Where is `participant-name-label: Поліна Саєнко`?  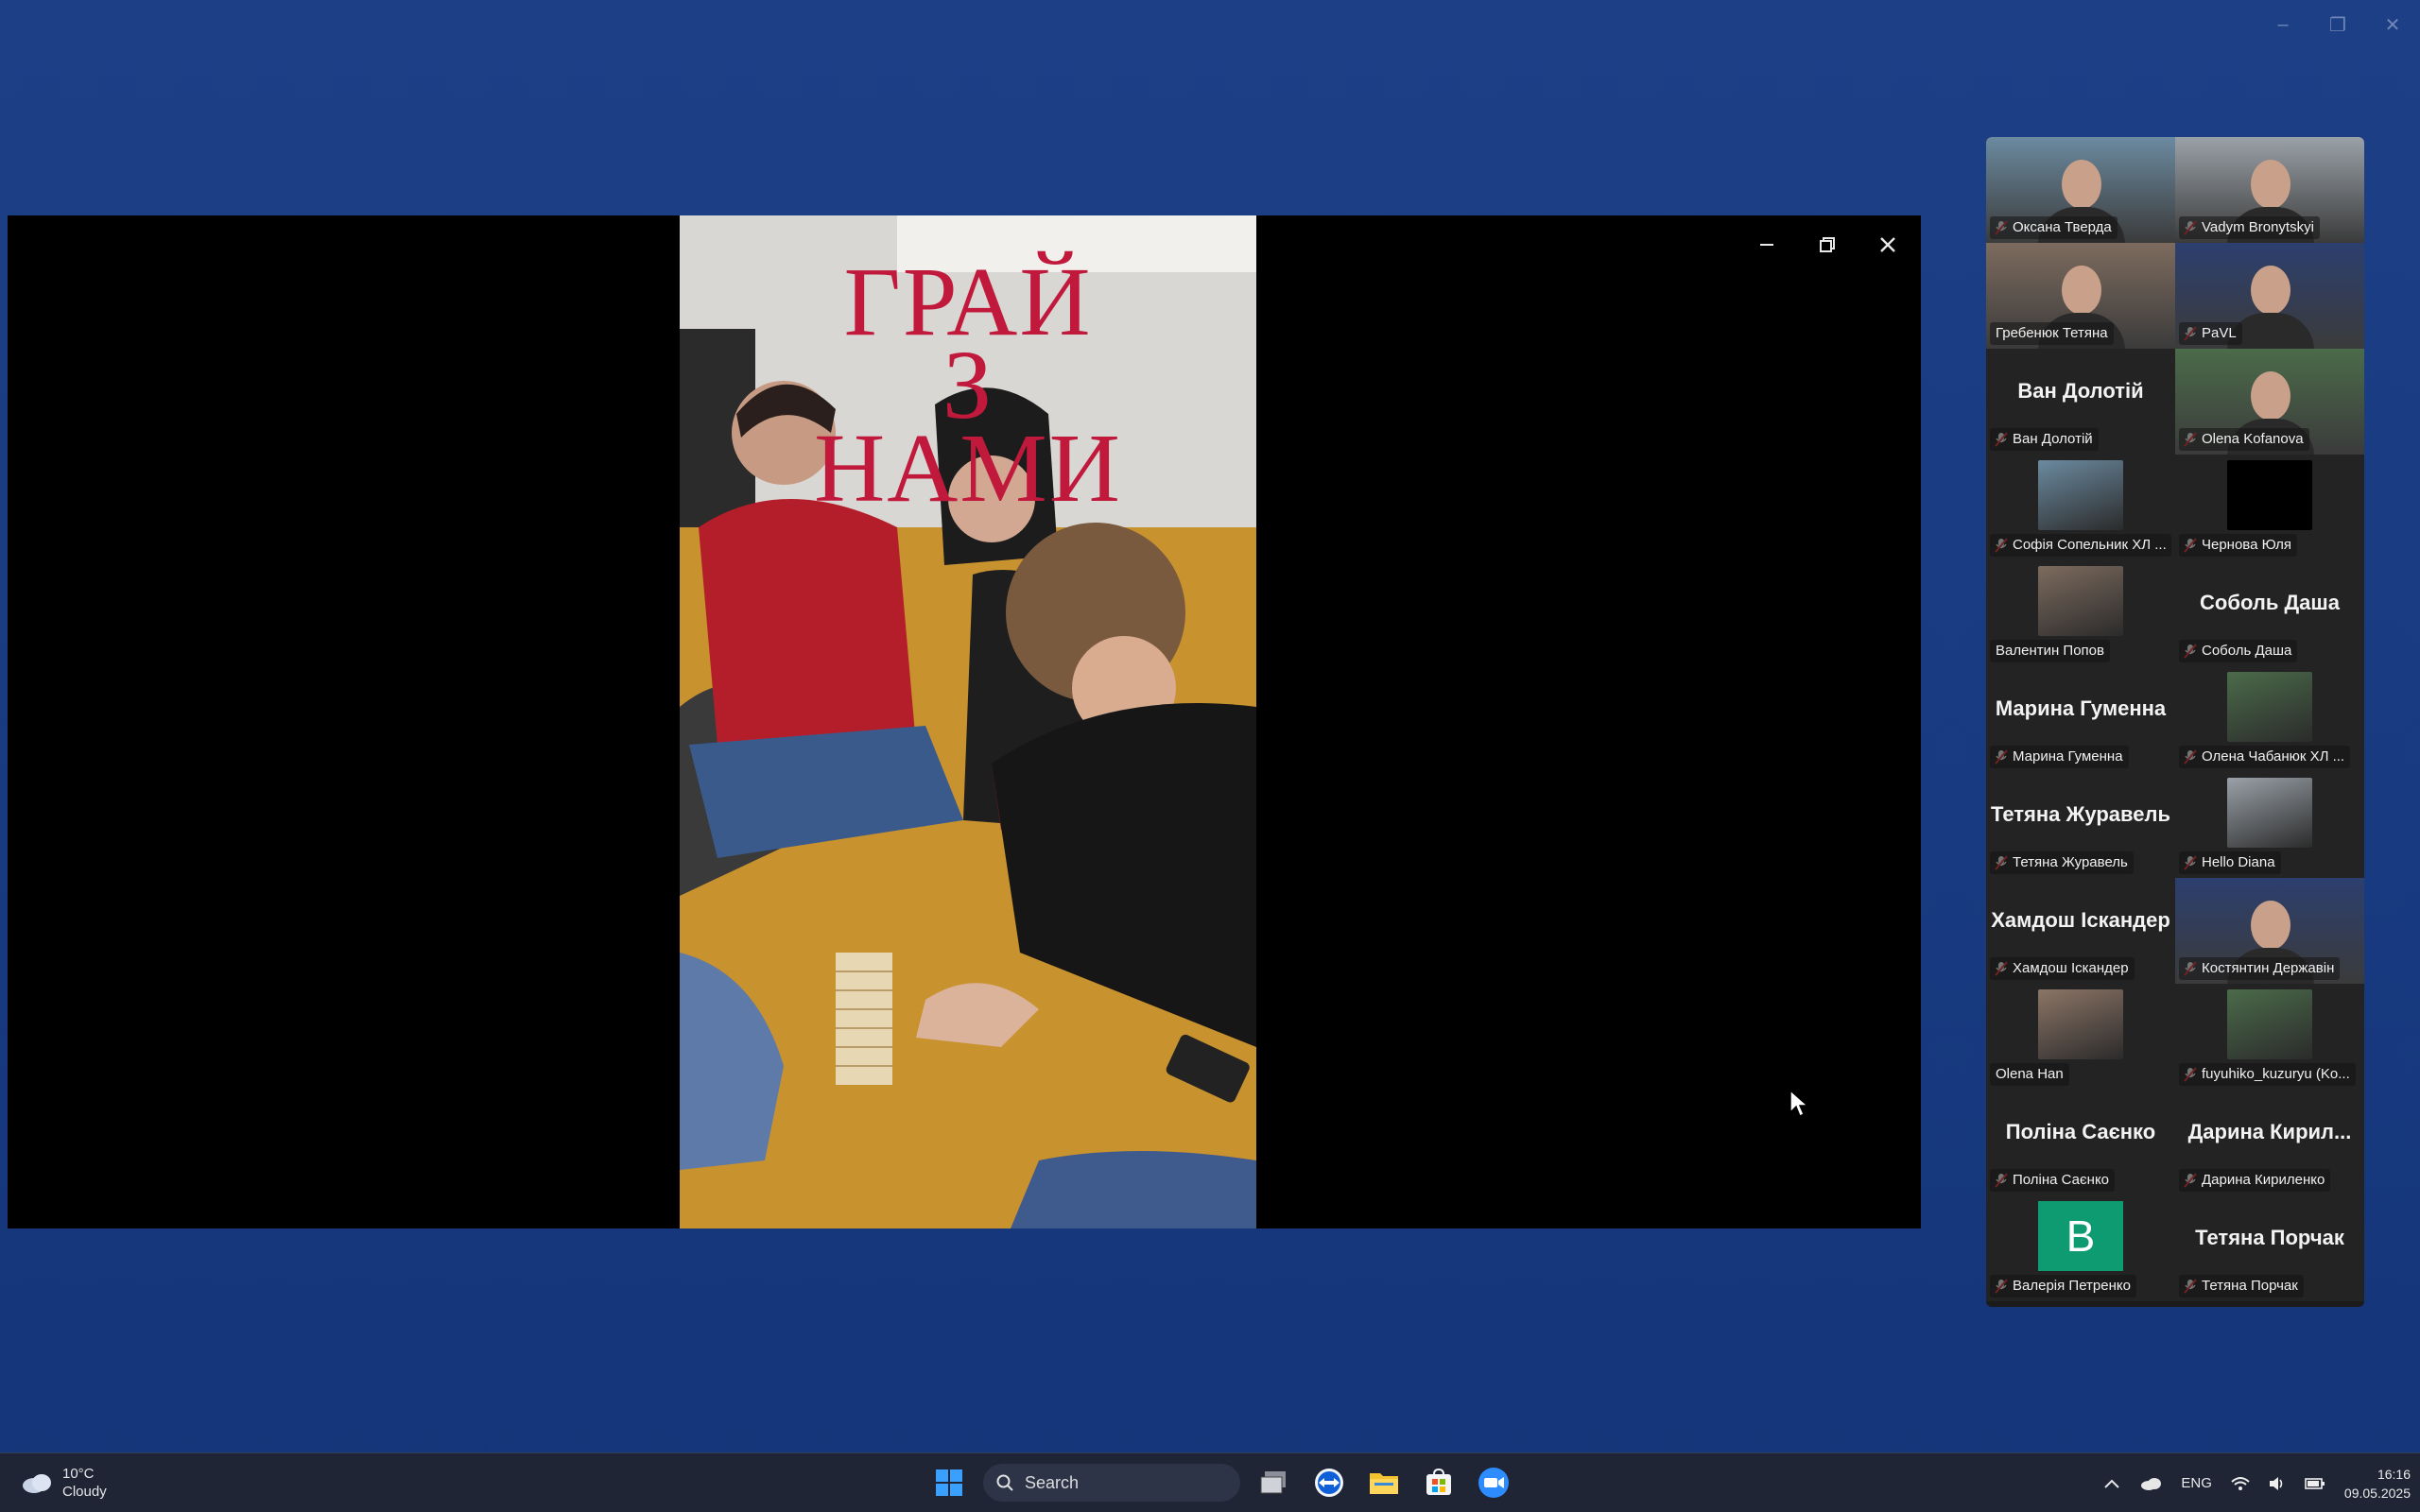
participant-name-label: Поліна Саєнко is located at coordinates (2053, 1180).